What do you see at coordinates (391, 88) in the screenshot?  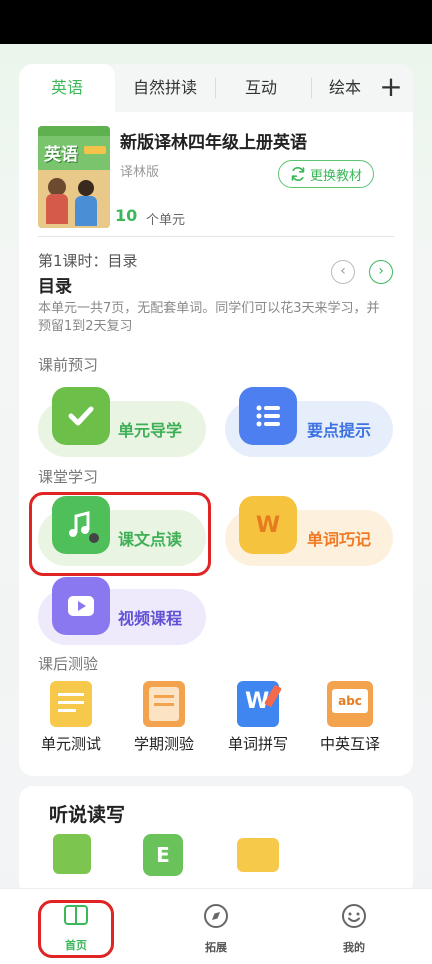 I see `plus-icon: +` at bounding box center [391, 88].